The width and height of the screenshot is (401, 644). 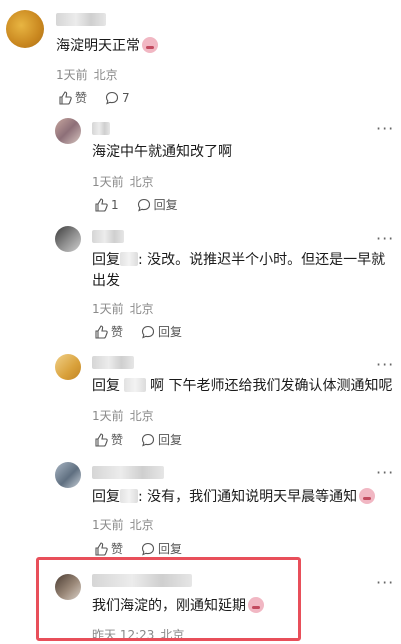 I want to click on comment-actions: 1 回复, so click(x=145, y=204).